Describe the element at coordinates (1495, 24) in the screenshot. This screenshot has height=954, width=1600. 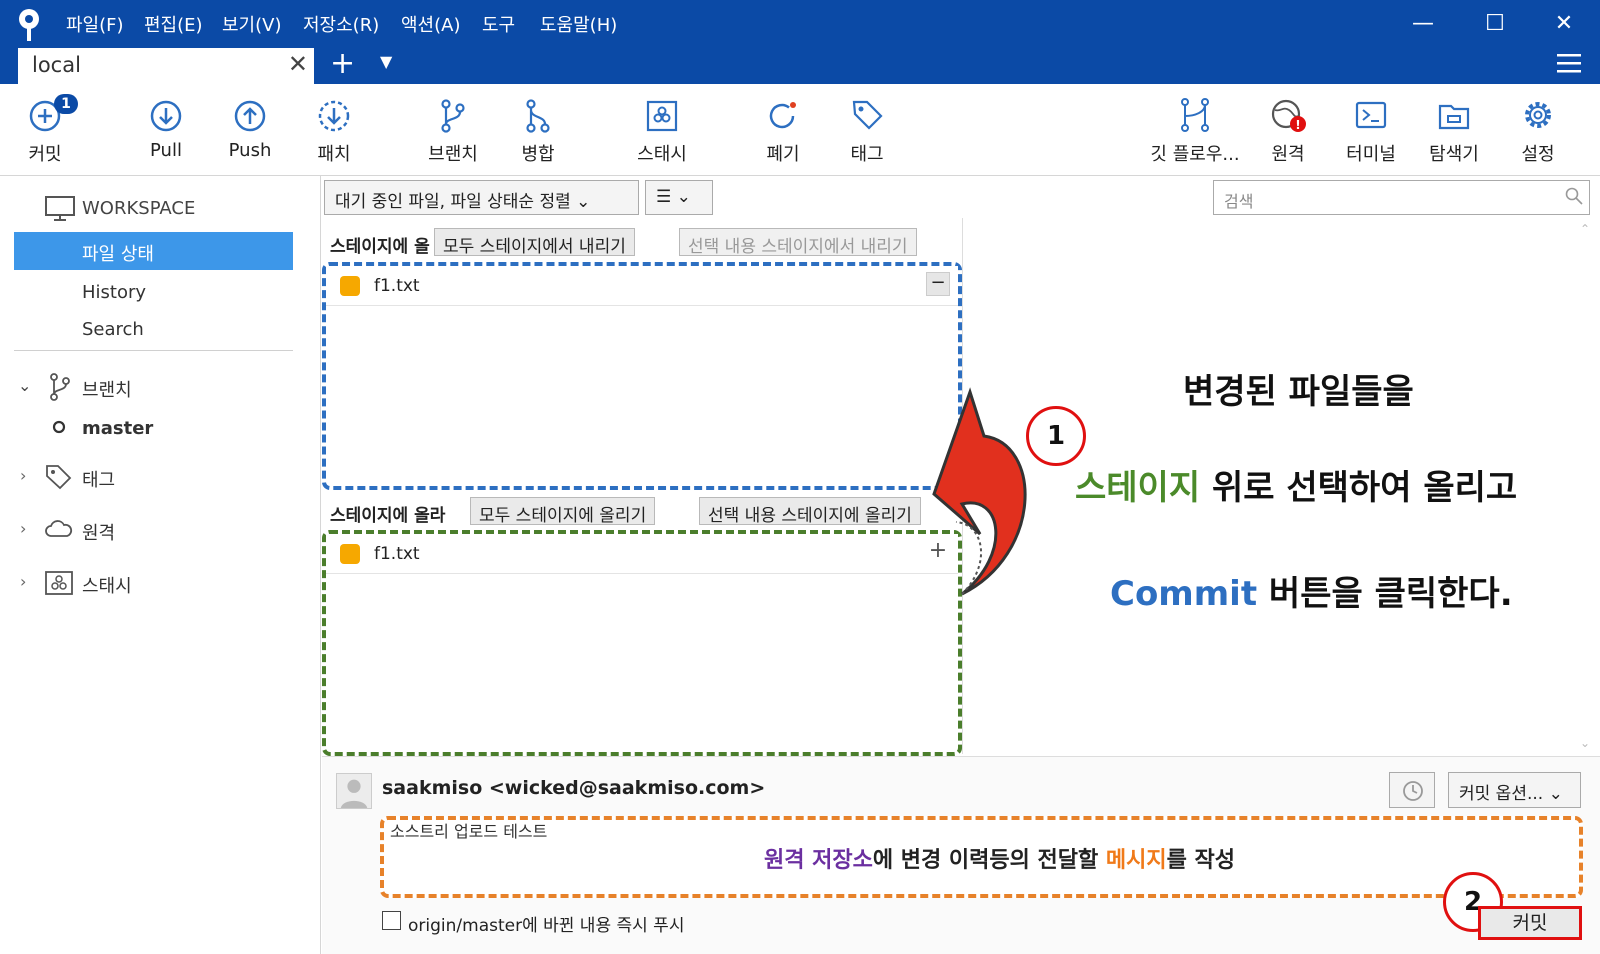
I see `maximize-button: ☐` at that location.